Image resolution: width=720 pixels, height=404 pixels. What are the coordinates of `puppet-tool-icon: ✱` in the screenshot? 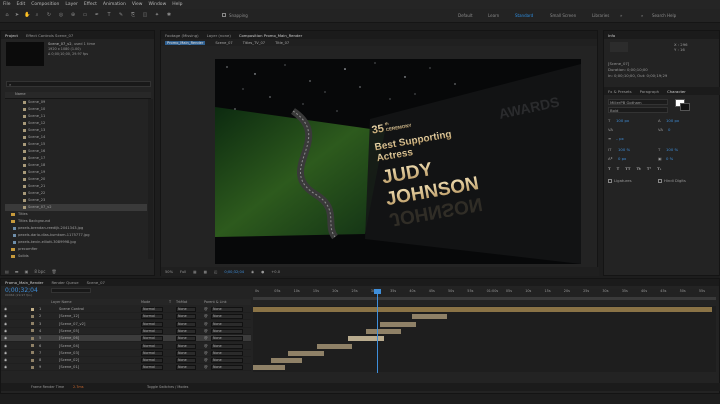 It's located at (169, 15).